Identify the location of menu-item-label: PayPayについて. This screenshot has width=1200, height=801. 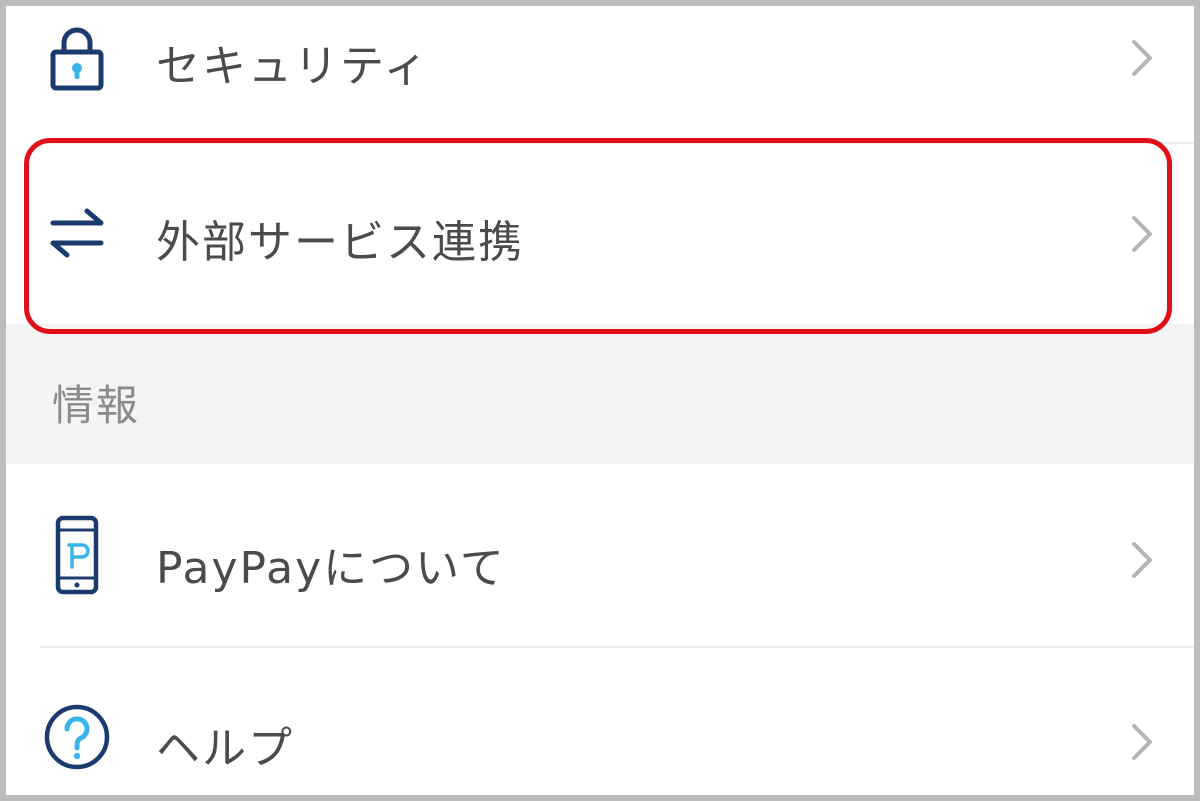
(331, 568).